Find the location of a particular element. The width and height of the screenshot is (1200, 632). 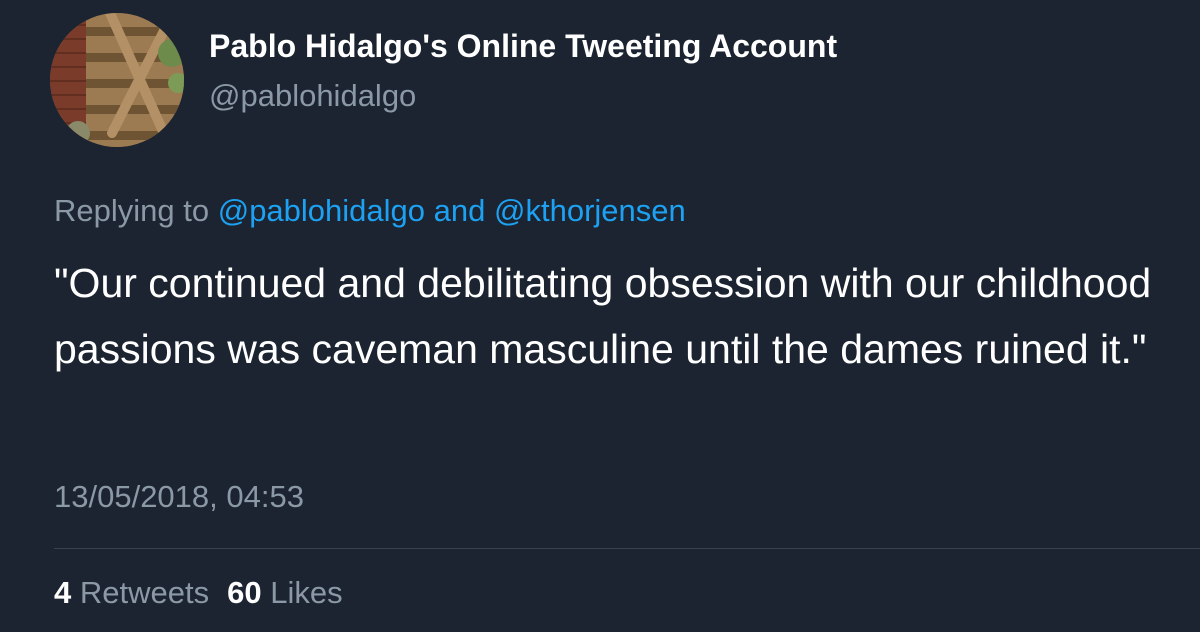

retweets-label: Retweets is located at coordinates (144, 592).